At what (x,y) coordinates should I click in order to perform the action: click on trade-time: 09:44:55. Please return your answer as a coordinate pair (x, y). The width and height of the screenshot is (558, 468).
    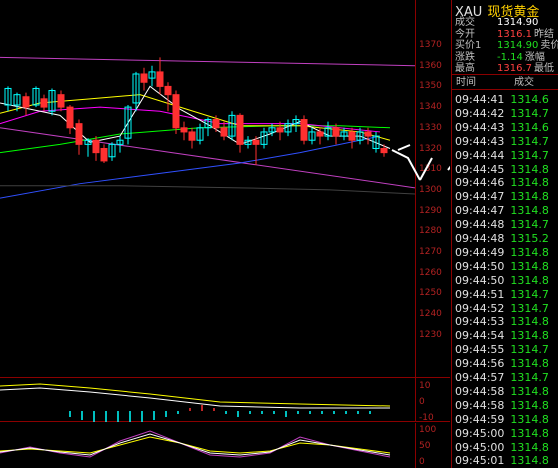
    Looking at the image, I should click on (480, 350).